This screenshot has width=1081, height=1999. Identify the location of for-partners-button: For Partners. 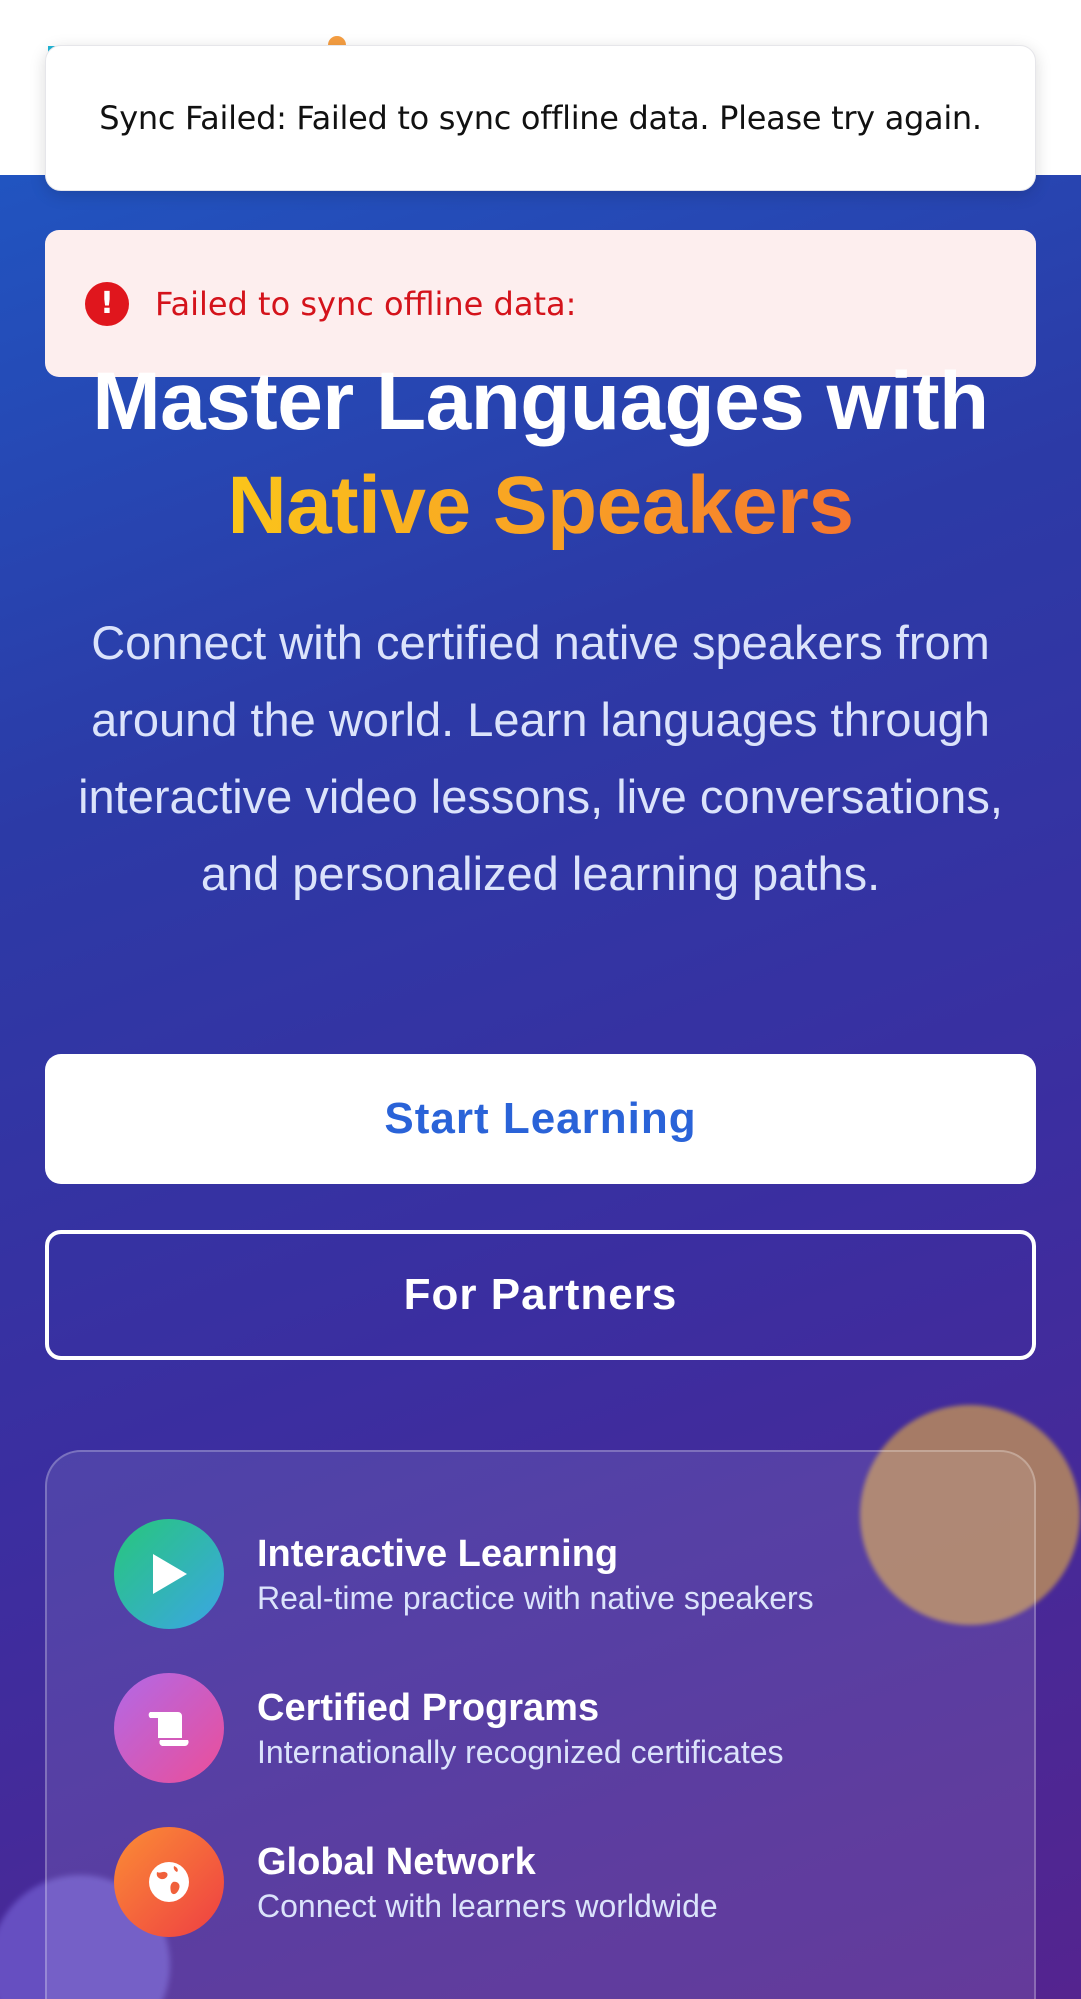
(540, 1295).